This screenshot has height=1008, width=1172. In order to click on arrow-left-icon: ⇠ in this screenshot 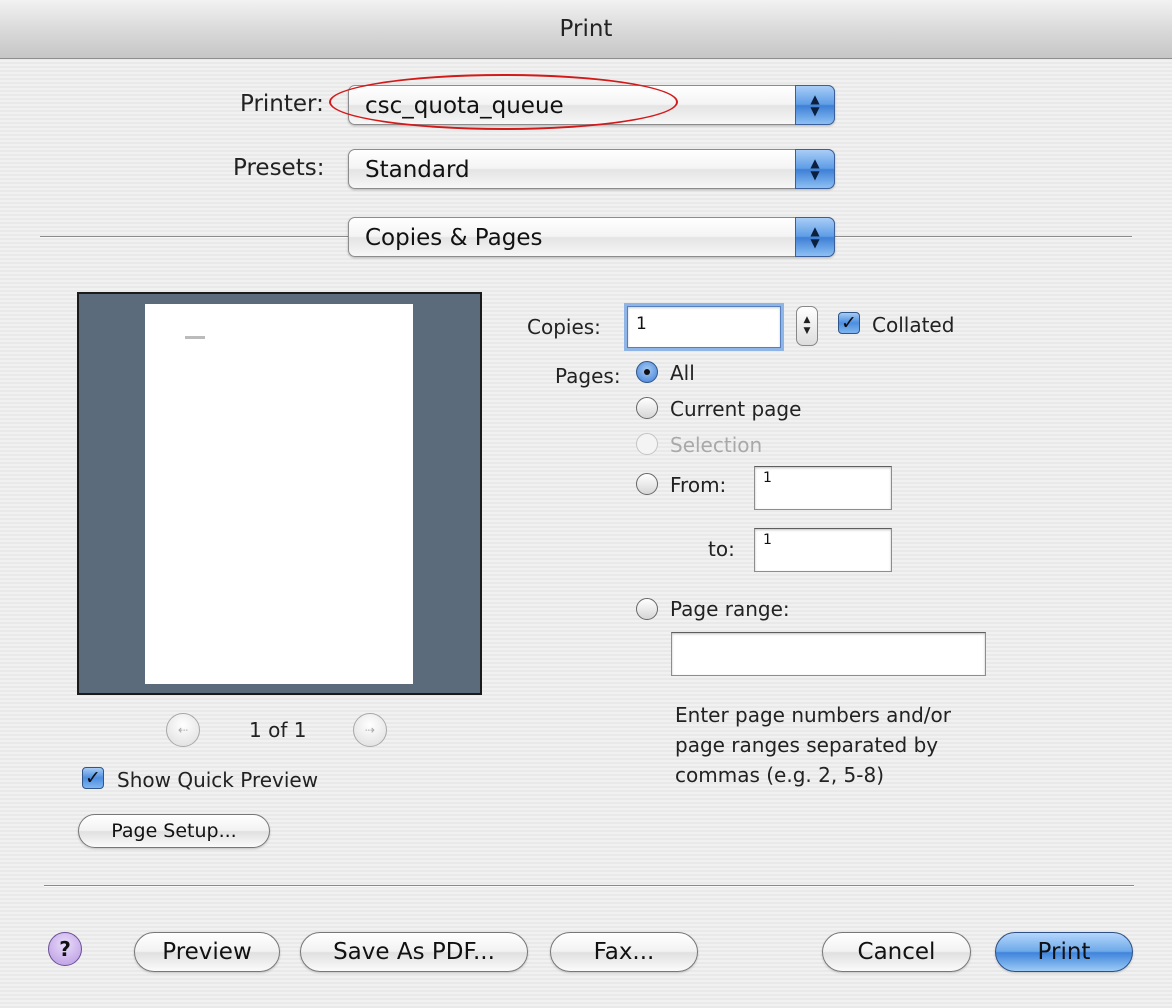, I will do `click(183, 730)`.